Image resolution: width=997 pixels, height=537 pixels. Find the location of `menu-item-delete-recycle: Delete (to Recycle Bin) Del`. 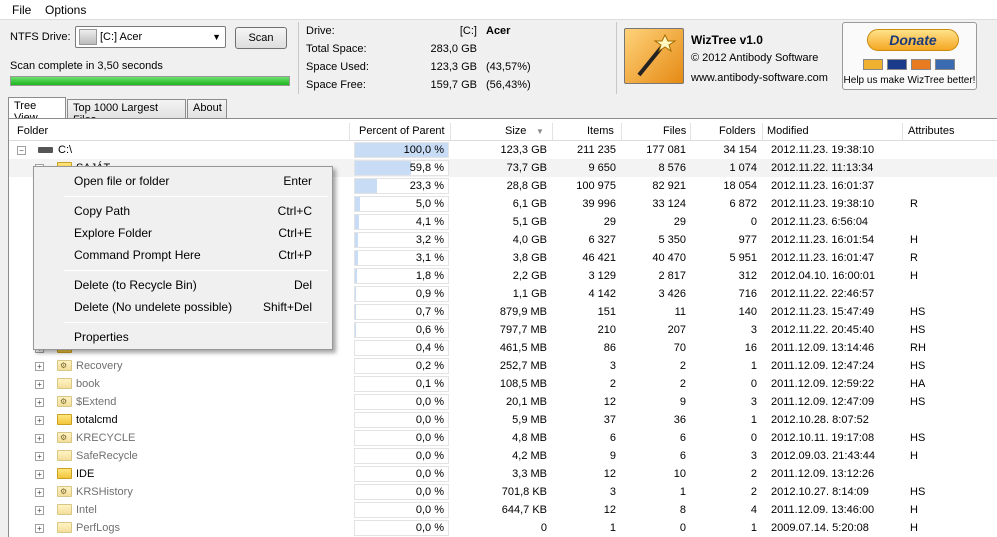

menu-item-delete-recycle: Delete (to Recycle Bin) Del is located at coordinates (183, 285).